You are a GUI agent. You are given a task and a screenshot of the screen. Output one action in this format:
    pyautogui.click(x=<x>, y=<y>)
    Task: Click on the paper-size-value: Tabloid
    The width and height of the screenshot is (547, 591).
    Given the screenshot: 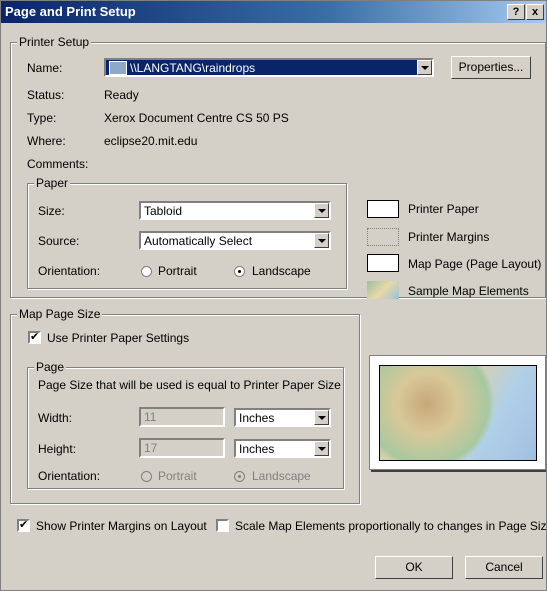 What is the action you would take?
    pyautogui.click(x=163, y=211)
    